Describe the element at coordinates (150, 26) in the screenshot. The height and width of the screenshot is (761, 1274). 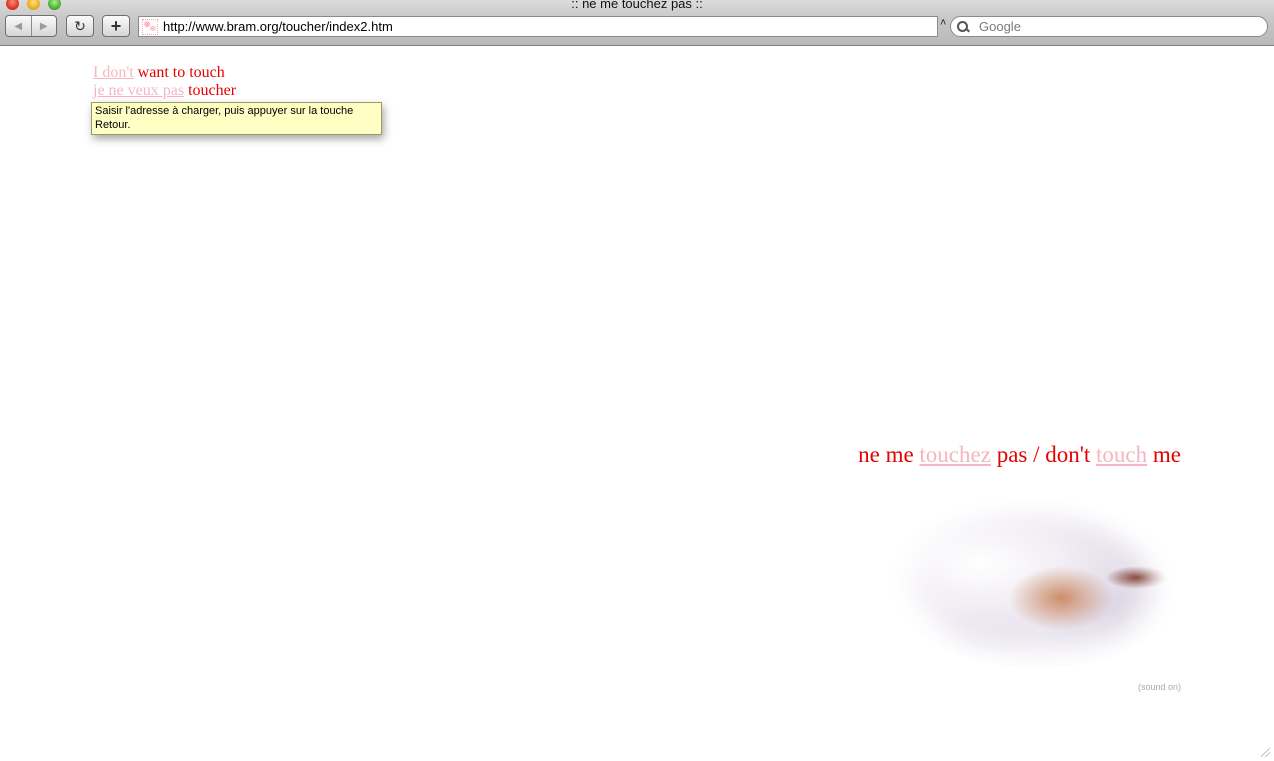
I see `favicon-icon` at that location.